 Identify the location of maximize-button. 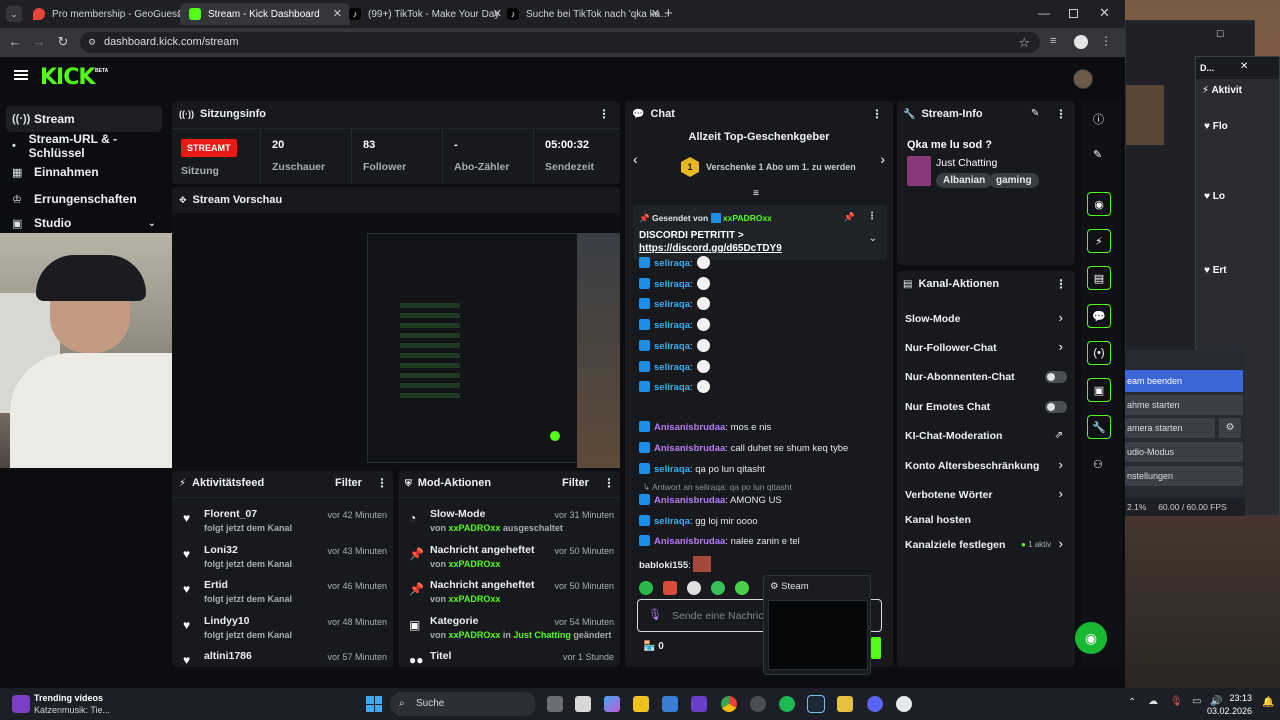
(1073, 13).